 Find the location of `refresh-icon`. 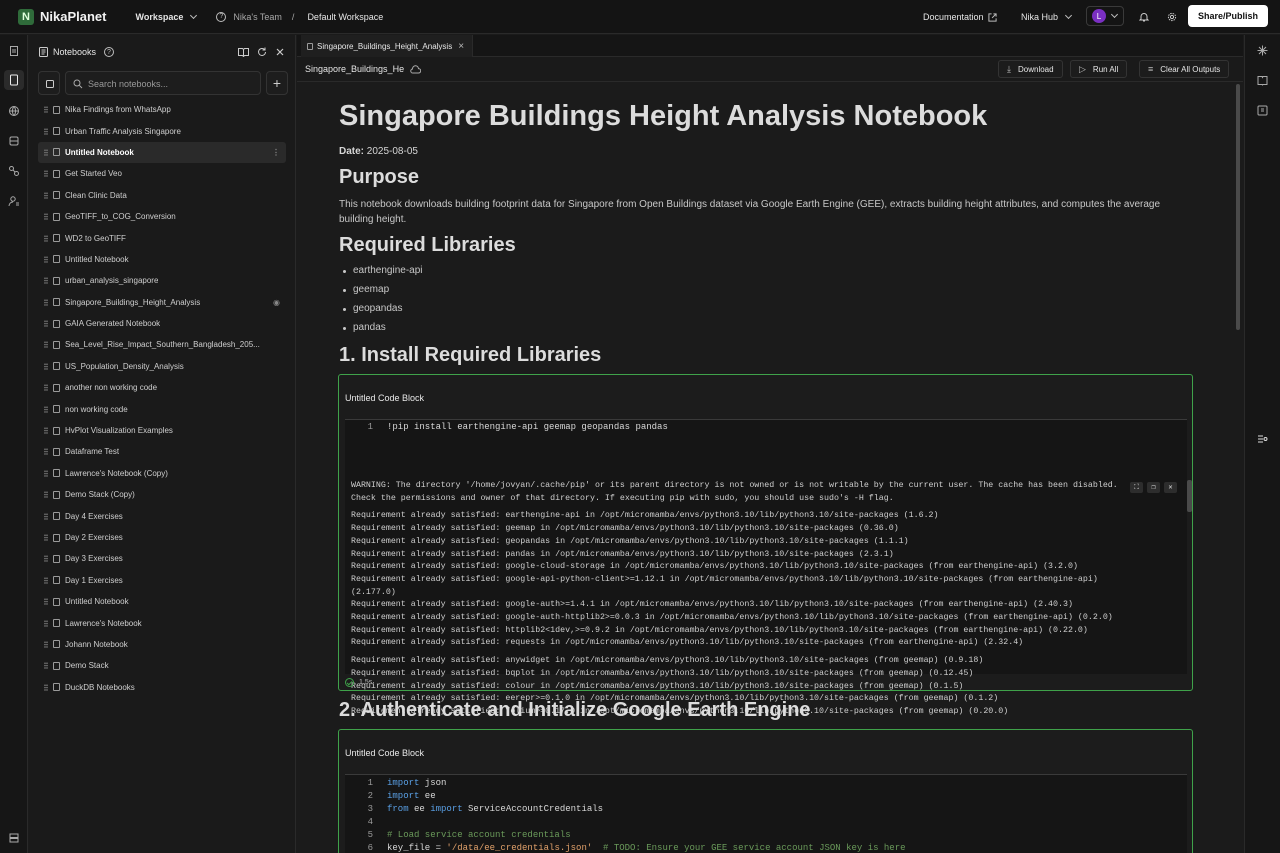

refresh-icon is located at coordinates (262, 52).